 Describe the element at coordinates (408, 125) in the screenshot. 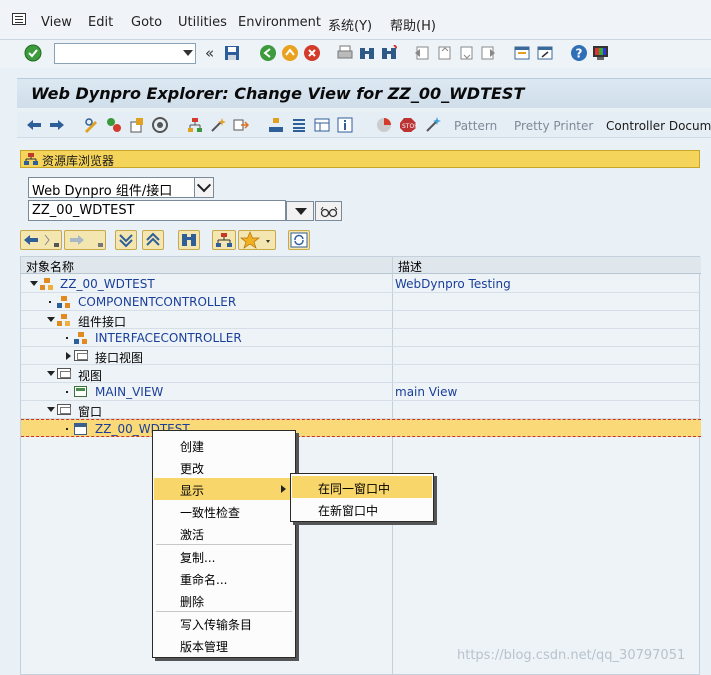

I see `stop-icon: STOP` at that location.